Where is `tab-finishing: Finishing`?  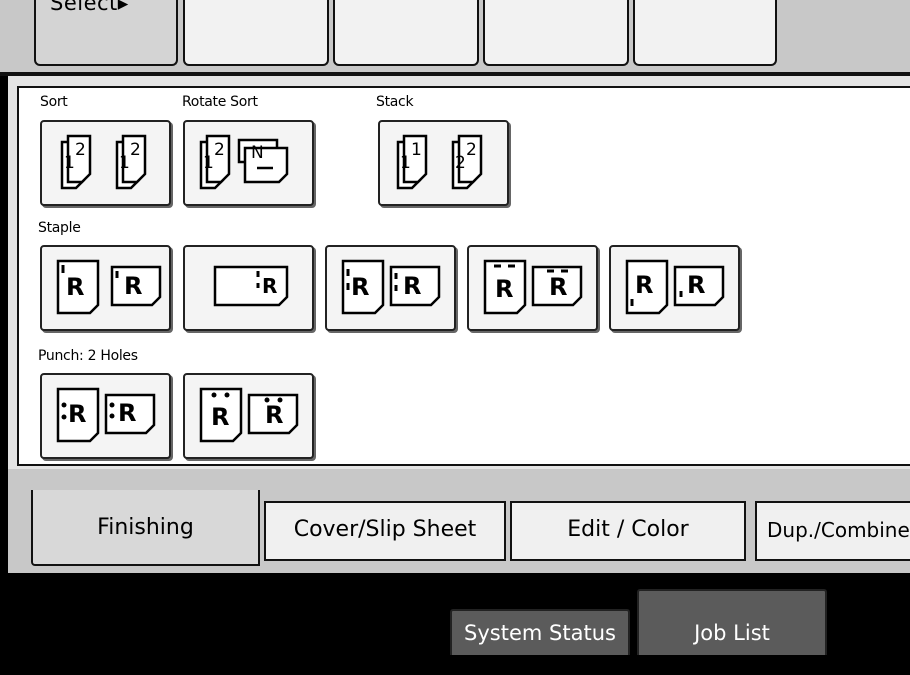
tab-finishing: Finishing is located at coordinates (145, 528).